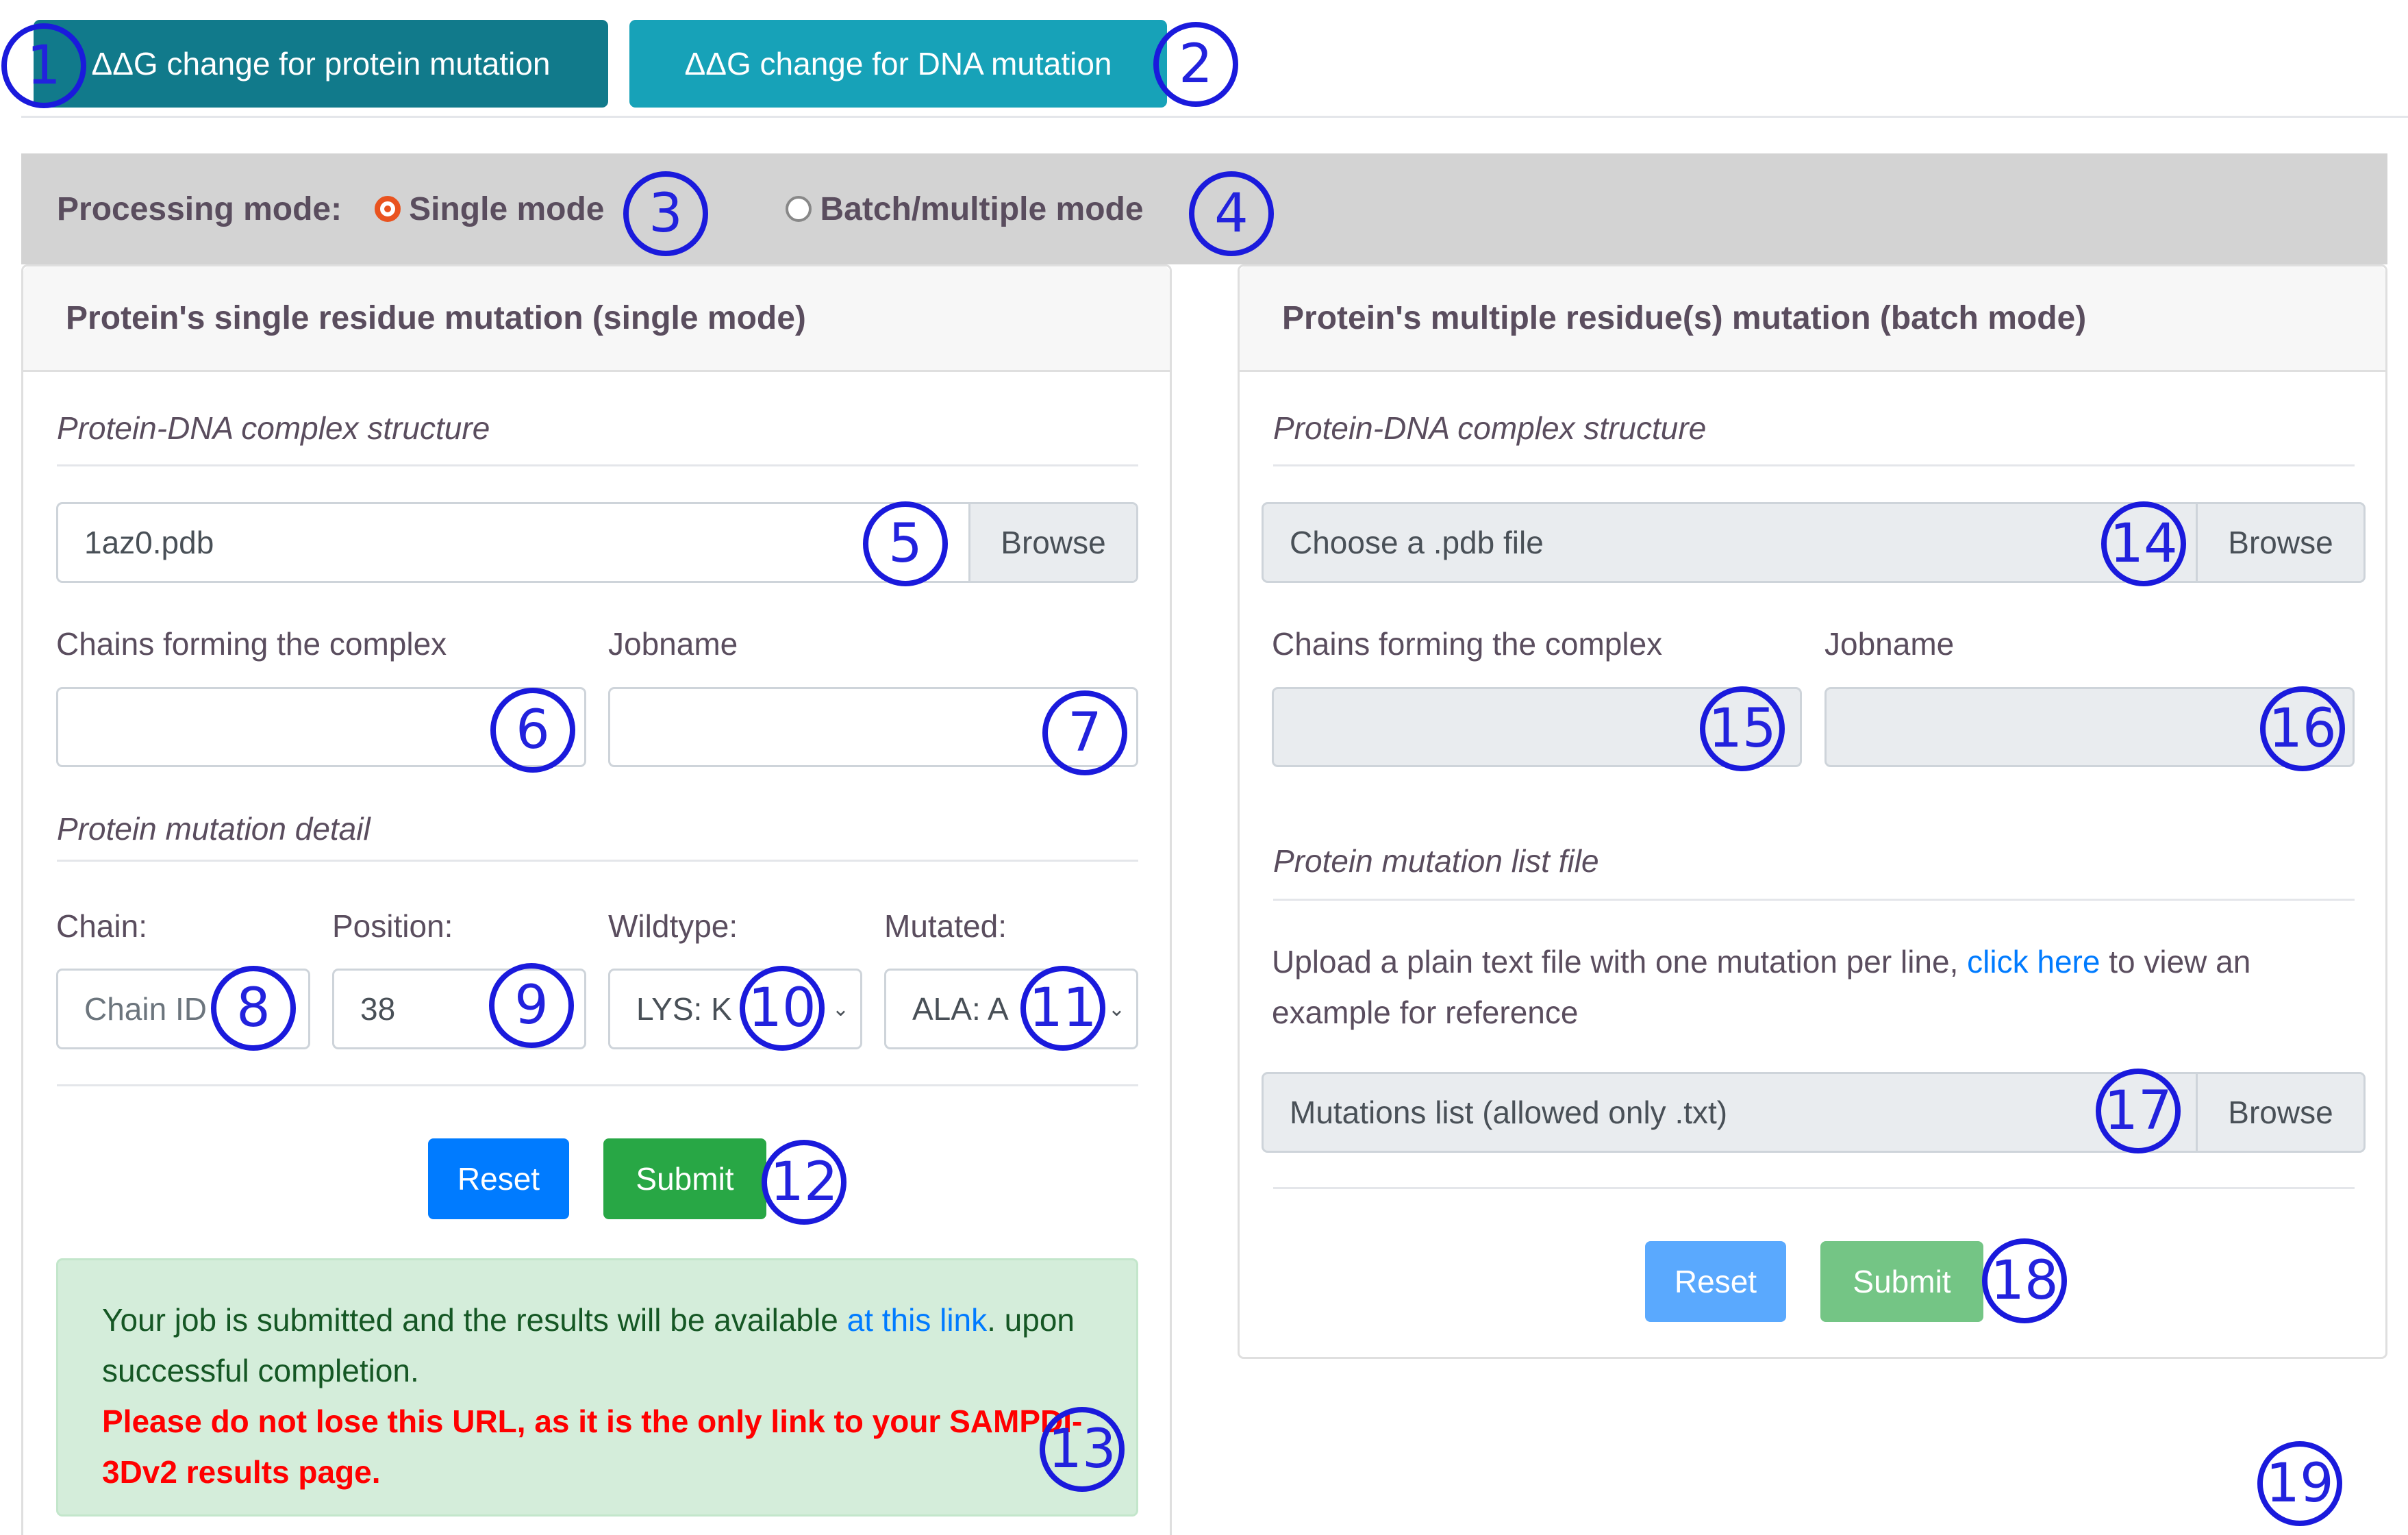 Image resolution: width=2408 pixels, height=1535 pixels. Describe the element at coordinates (597, 542) in the screenshot. I see `single-pdb-file-input: 1az0.pdb Browse` at that location.